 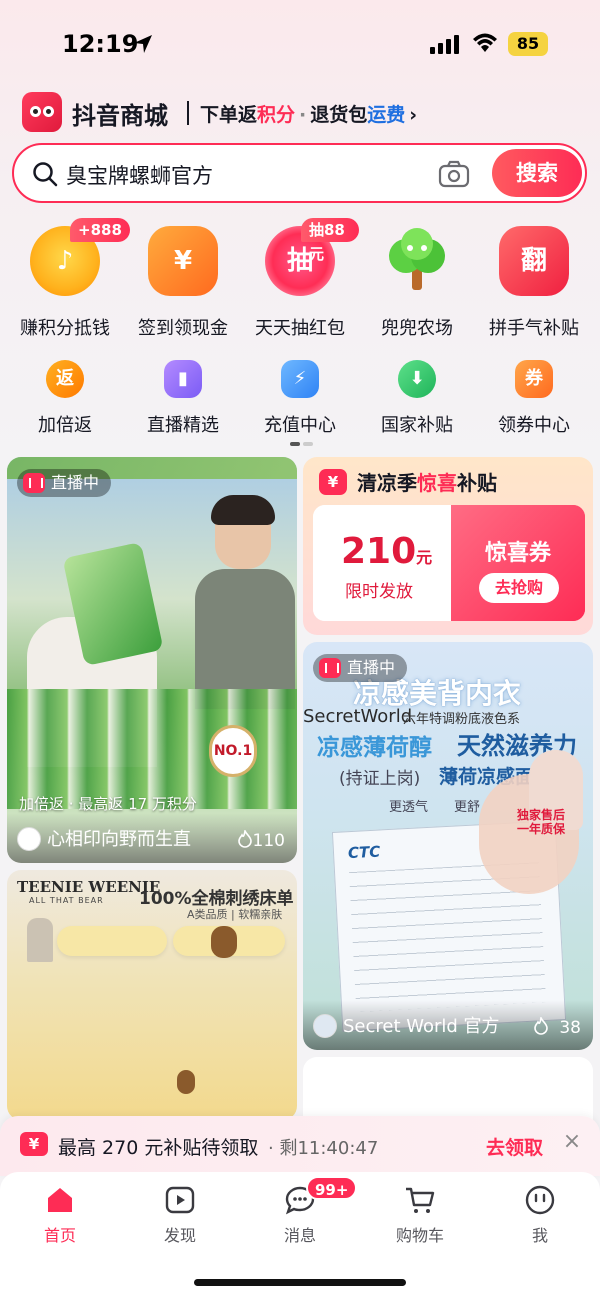 What do you see at coordinates (245, 839) in the screenshot?
I see `heat-flame-icon` at bounding box center [245, 839].